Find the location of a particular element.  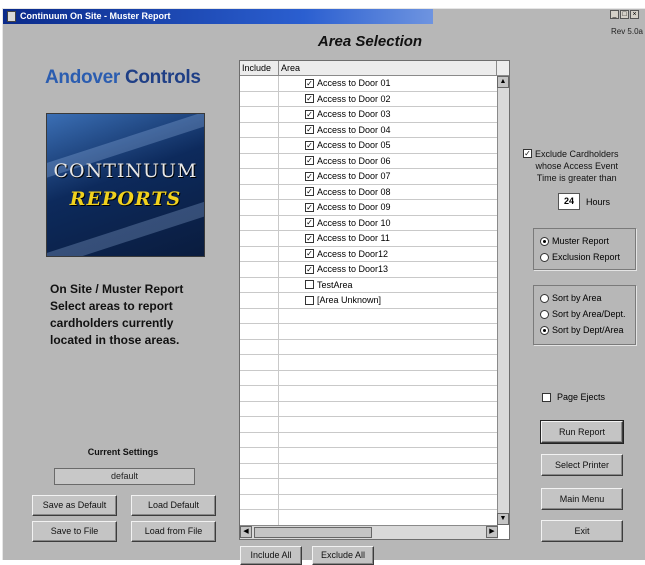

table-row: ✓ Access to Door 05 is located at coordinates (369, 146).